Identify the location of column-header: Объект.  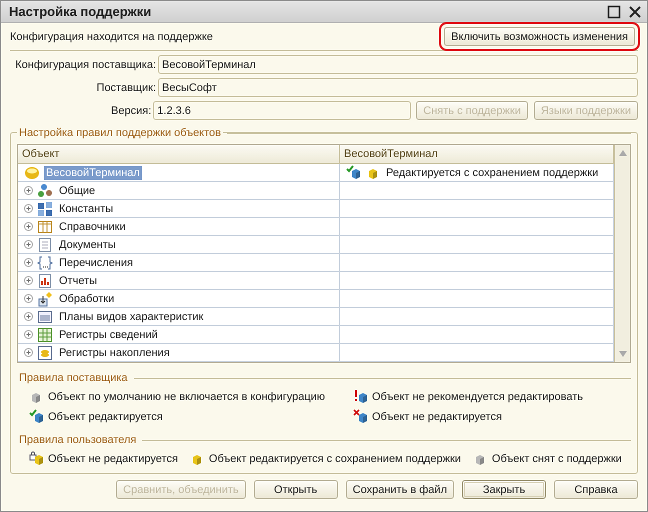
(179, 154).